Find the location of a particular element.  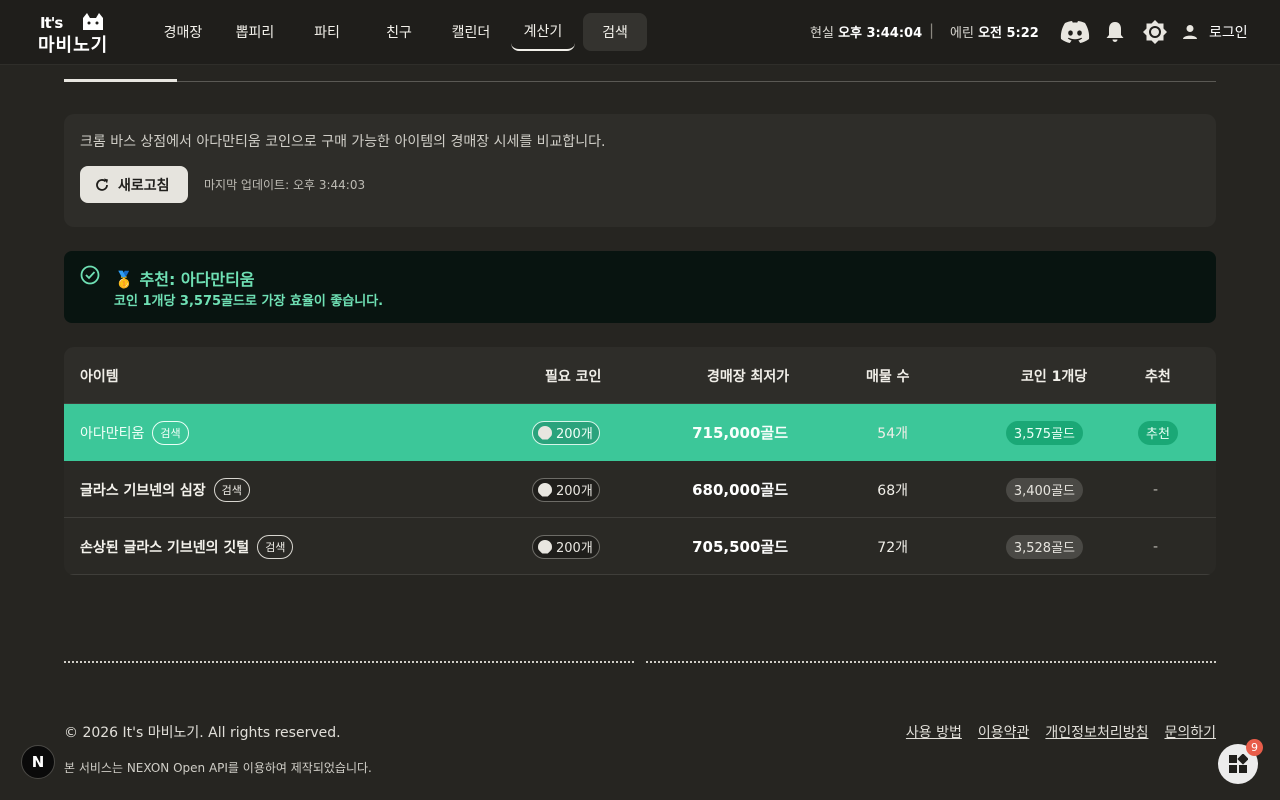

logo-top-text: It's is located at coordinates (51, 23).